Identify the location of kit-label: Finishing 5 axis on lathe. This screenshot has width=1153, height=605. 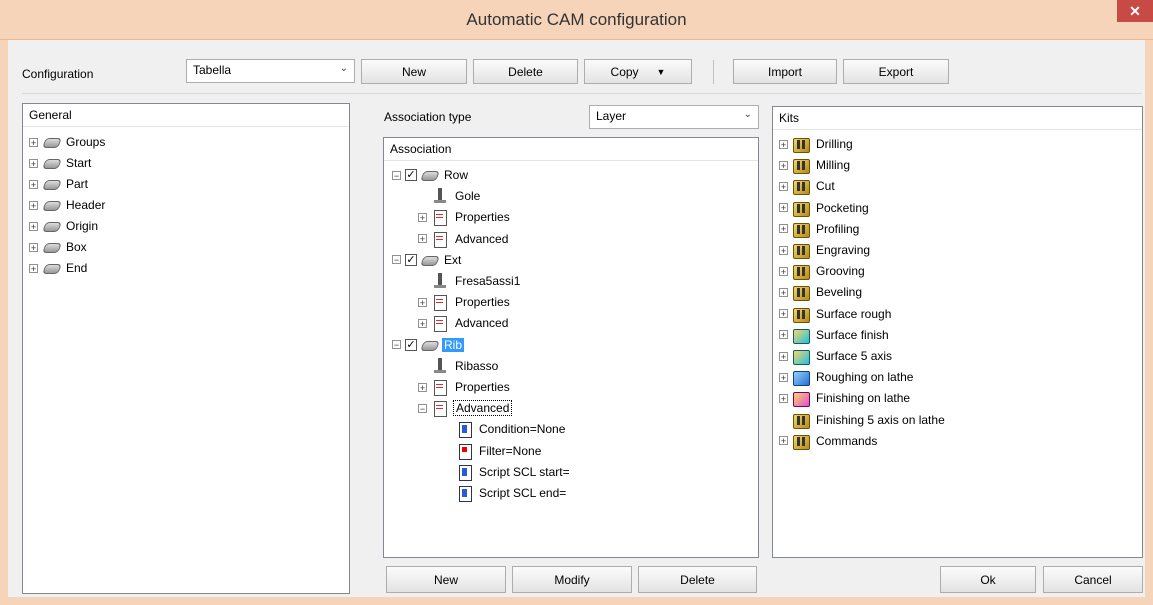
(880, 419).